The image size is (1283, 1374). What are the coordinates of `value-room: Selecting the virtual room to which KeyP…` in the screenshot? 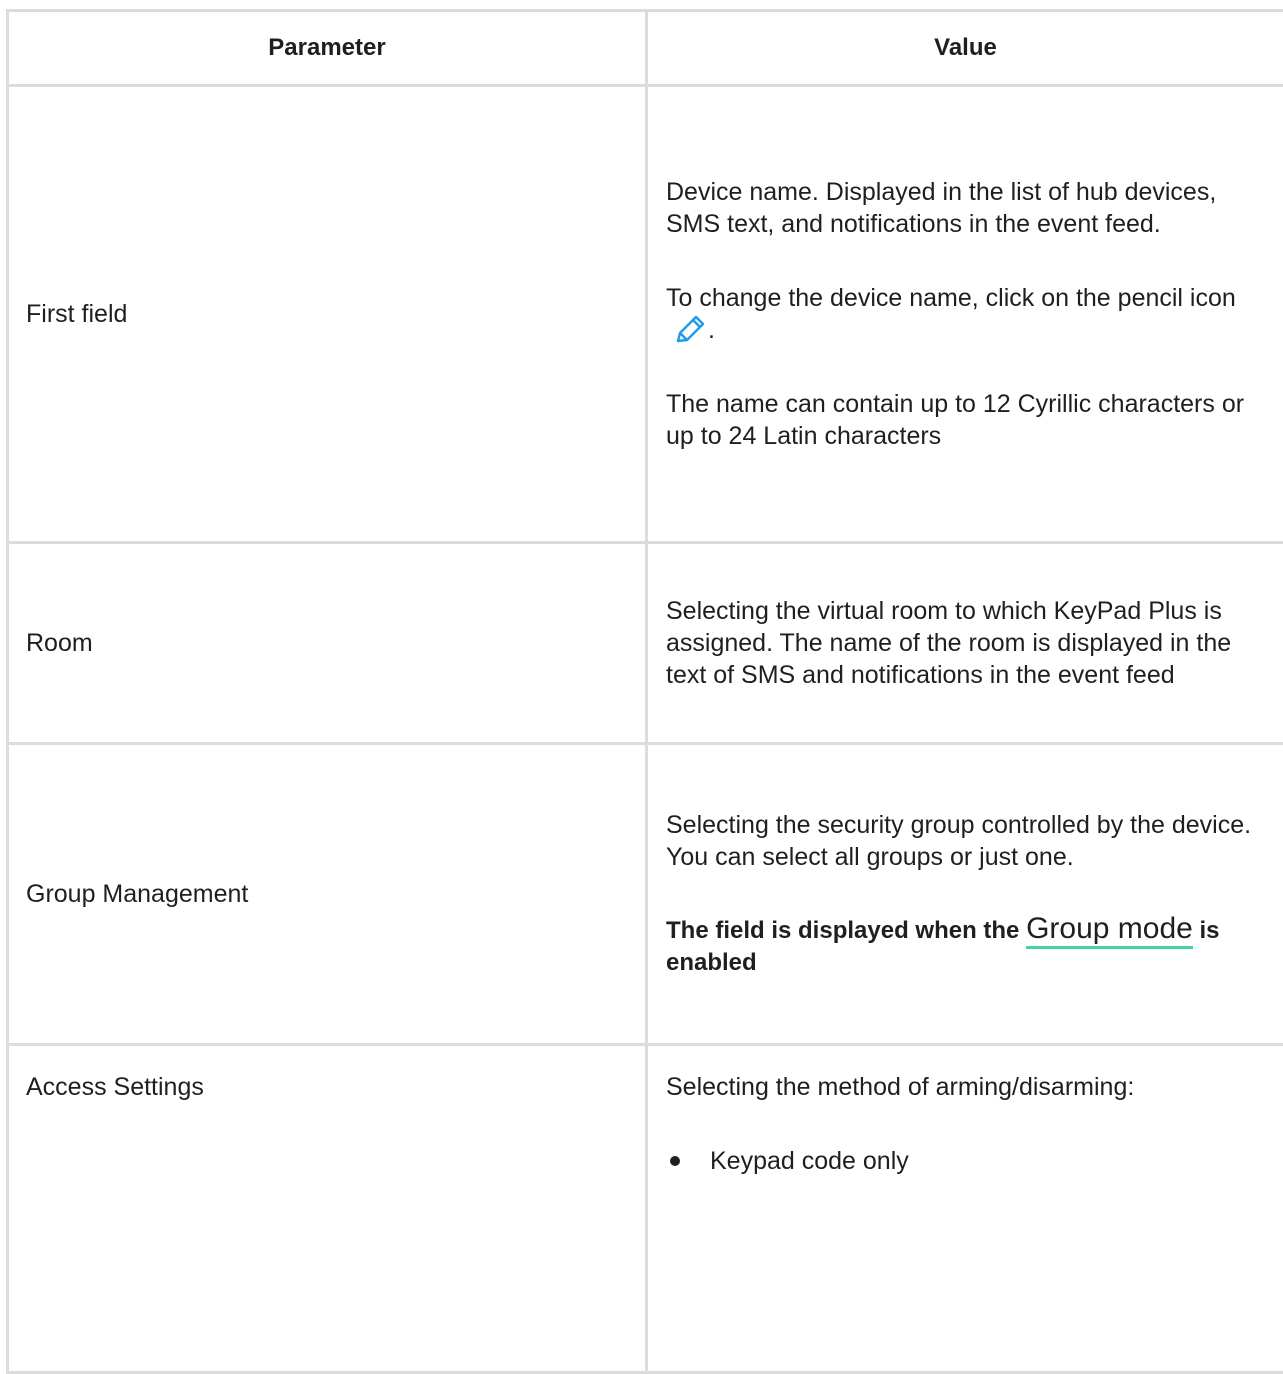 It's located at (965, 643).